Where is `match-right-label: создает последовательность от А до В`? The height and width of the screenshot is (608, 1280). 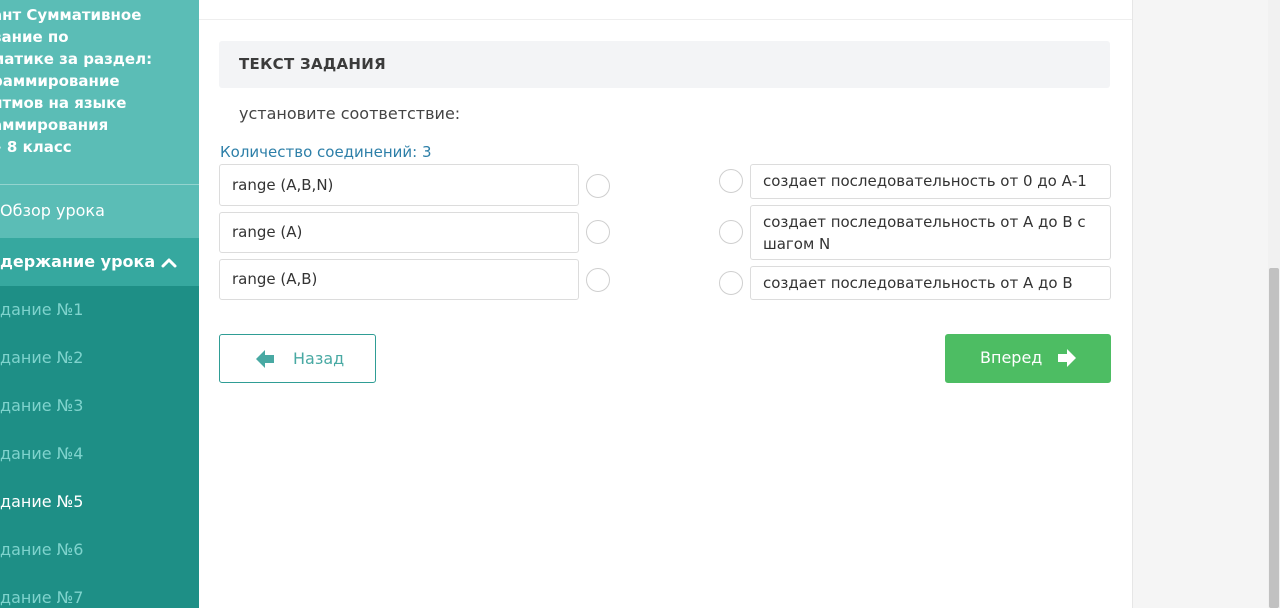
match-right-label: создает последовательность от А до В is located at coordinates (918, 283).